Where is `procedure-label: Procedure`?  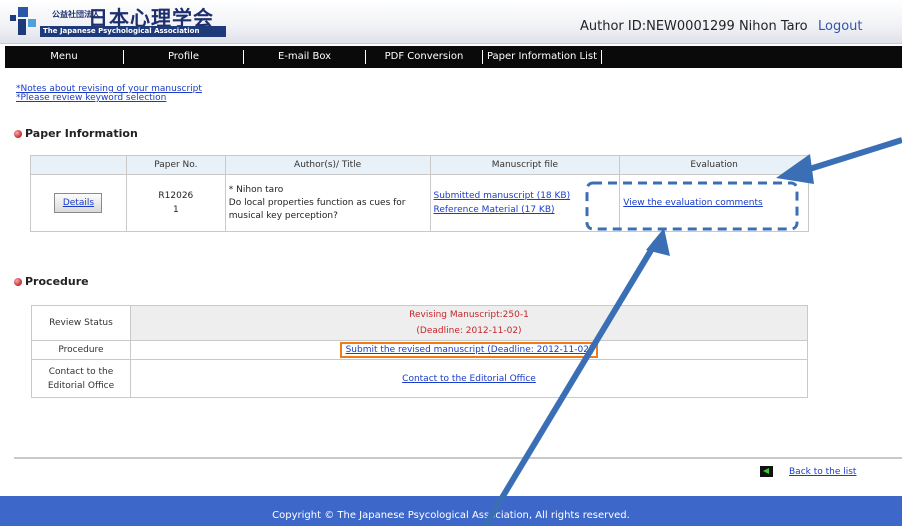
procedure-label: Procedure is located at coordinates (81, 350).